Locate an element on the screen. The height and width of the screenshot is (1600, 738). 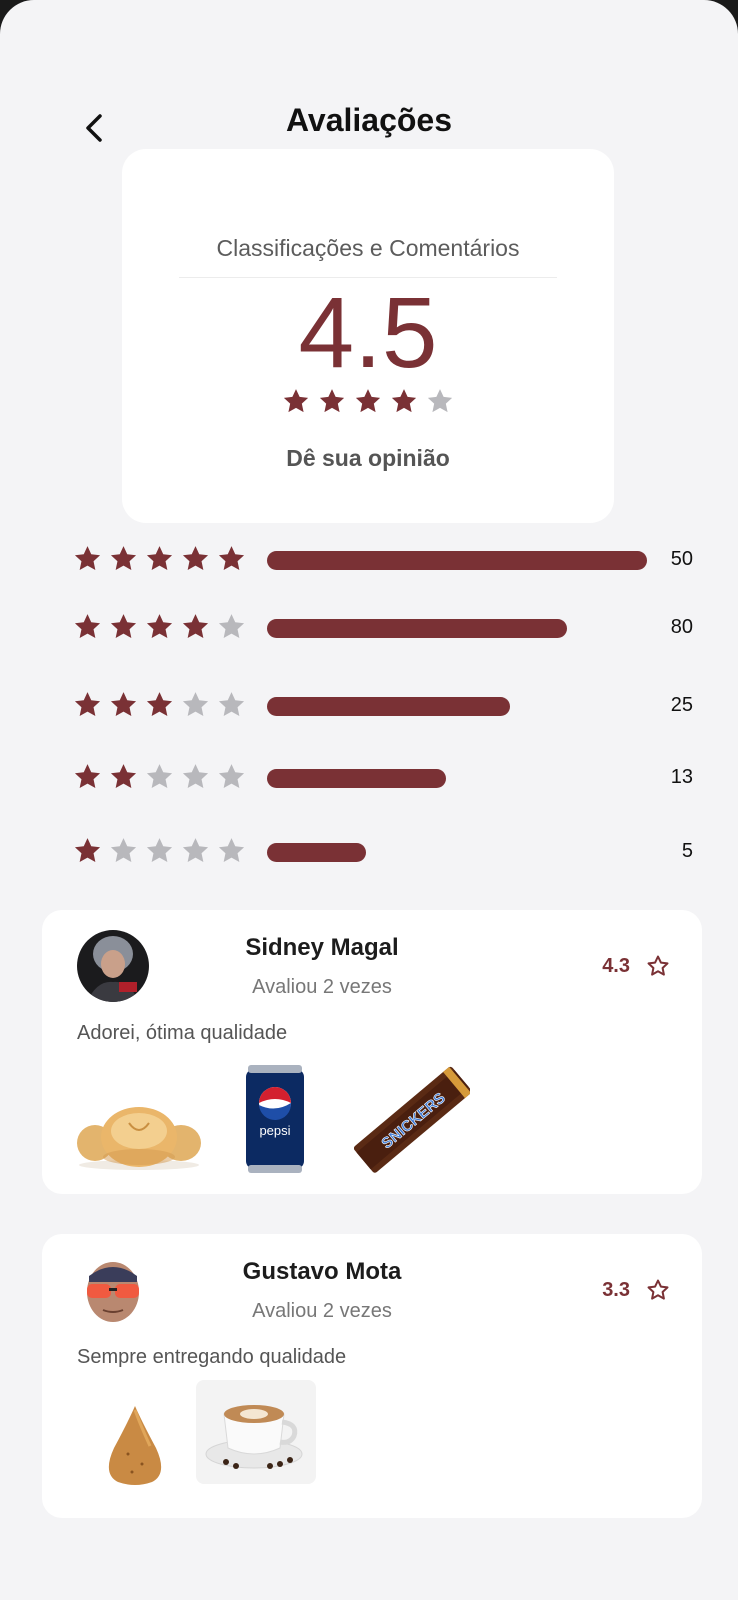
review-rating-value: 3.3 is located at coordinates (616, 1289).